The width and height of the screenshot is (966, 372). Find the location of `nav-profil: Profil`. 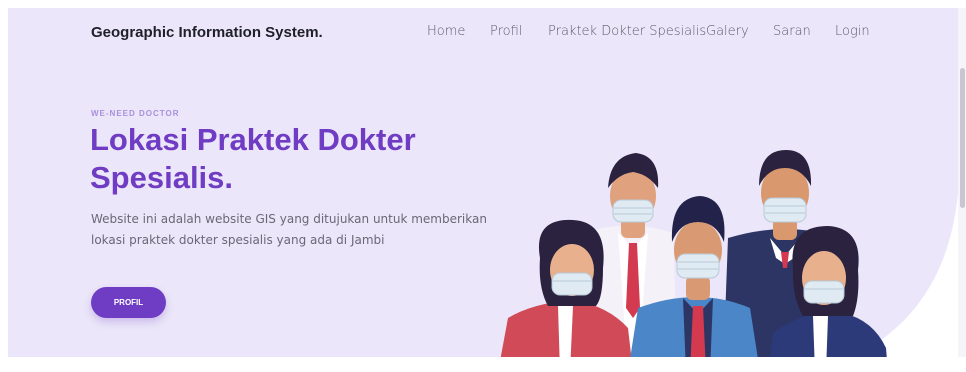

nav-profil: Profil is located at coordinates (506, 31).